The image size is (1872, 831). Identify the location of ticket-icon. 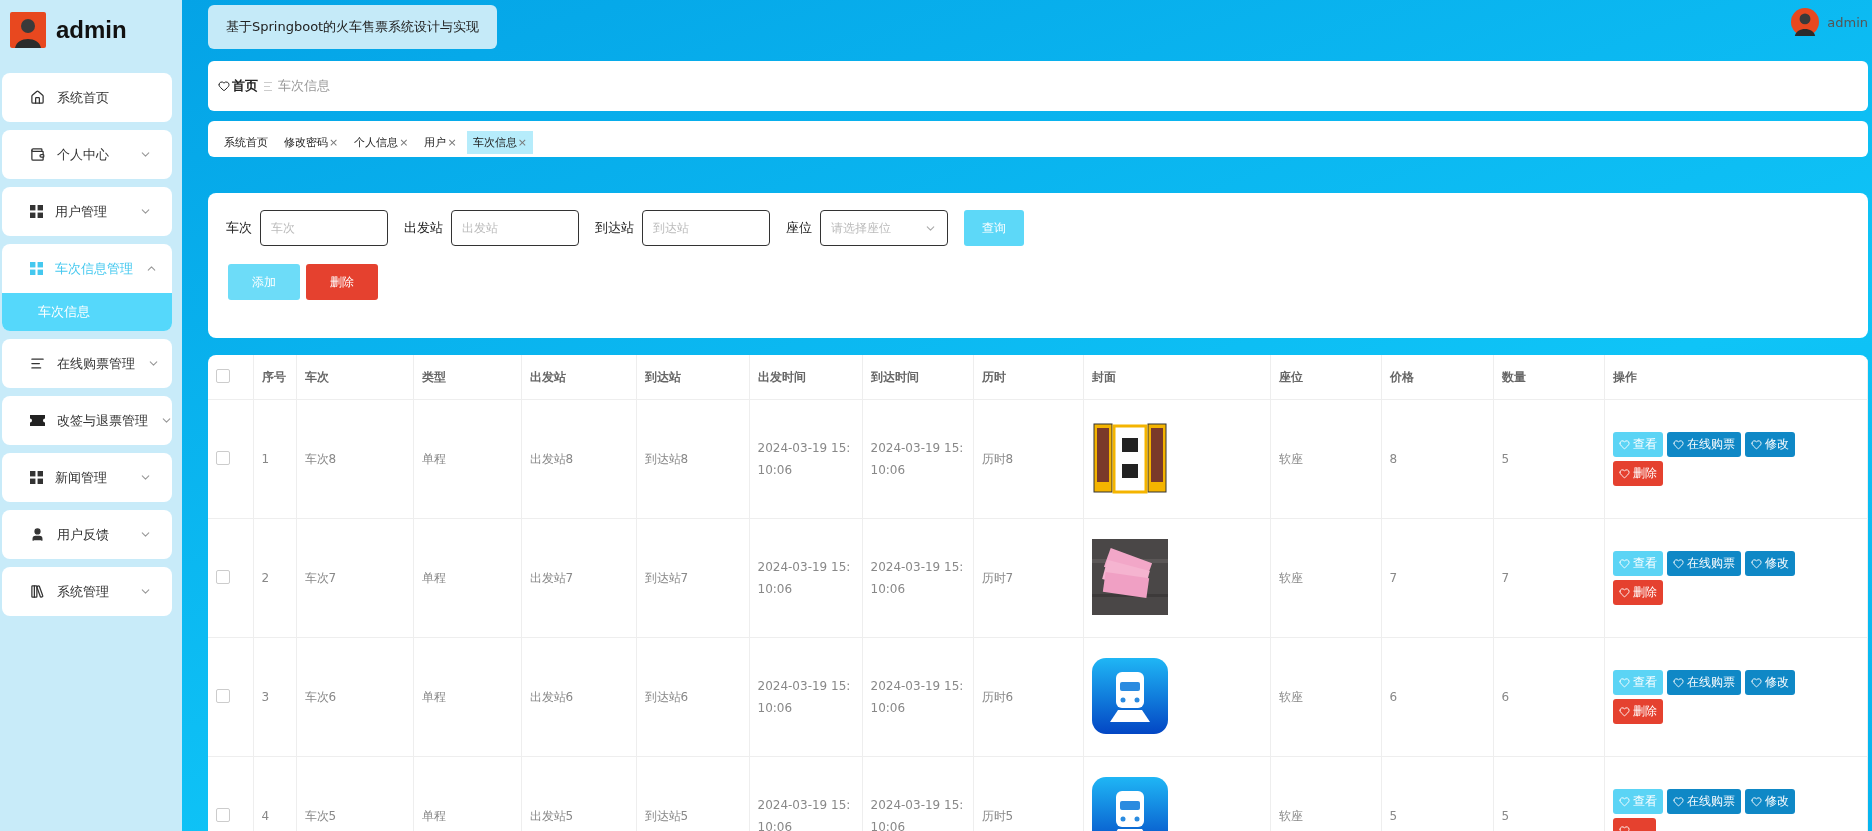
(37, 420).